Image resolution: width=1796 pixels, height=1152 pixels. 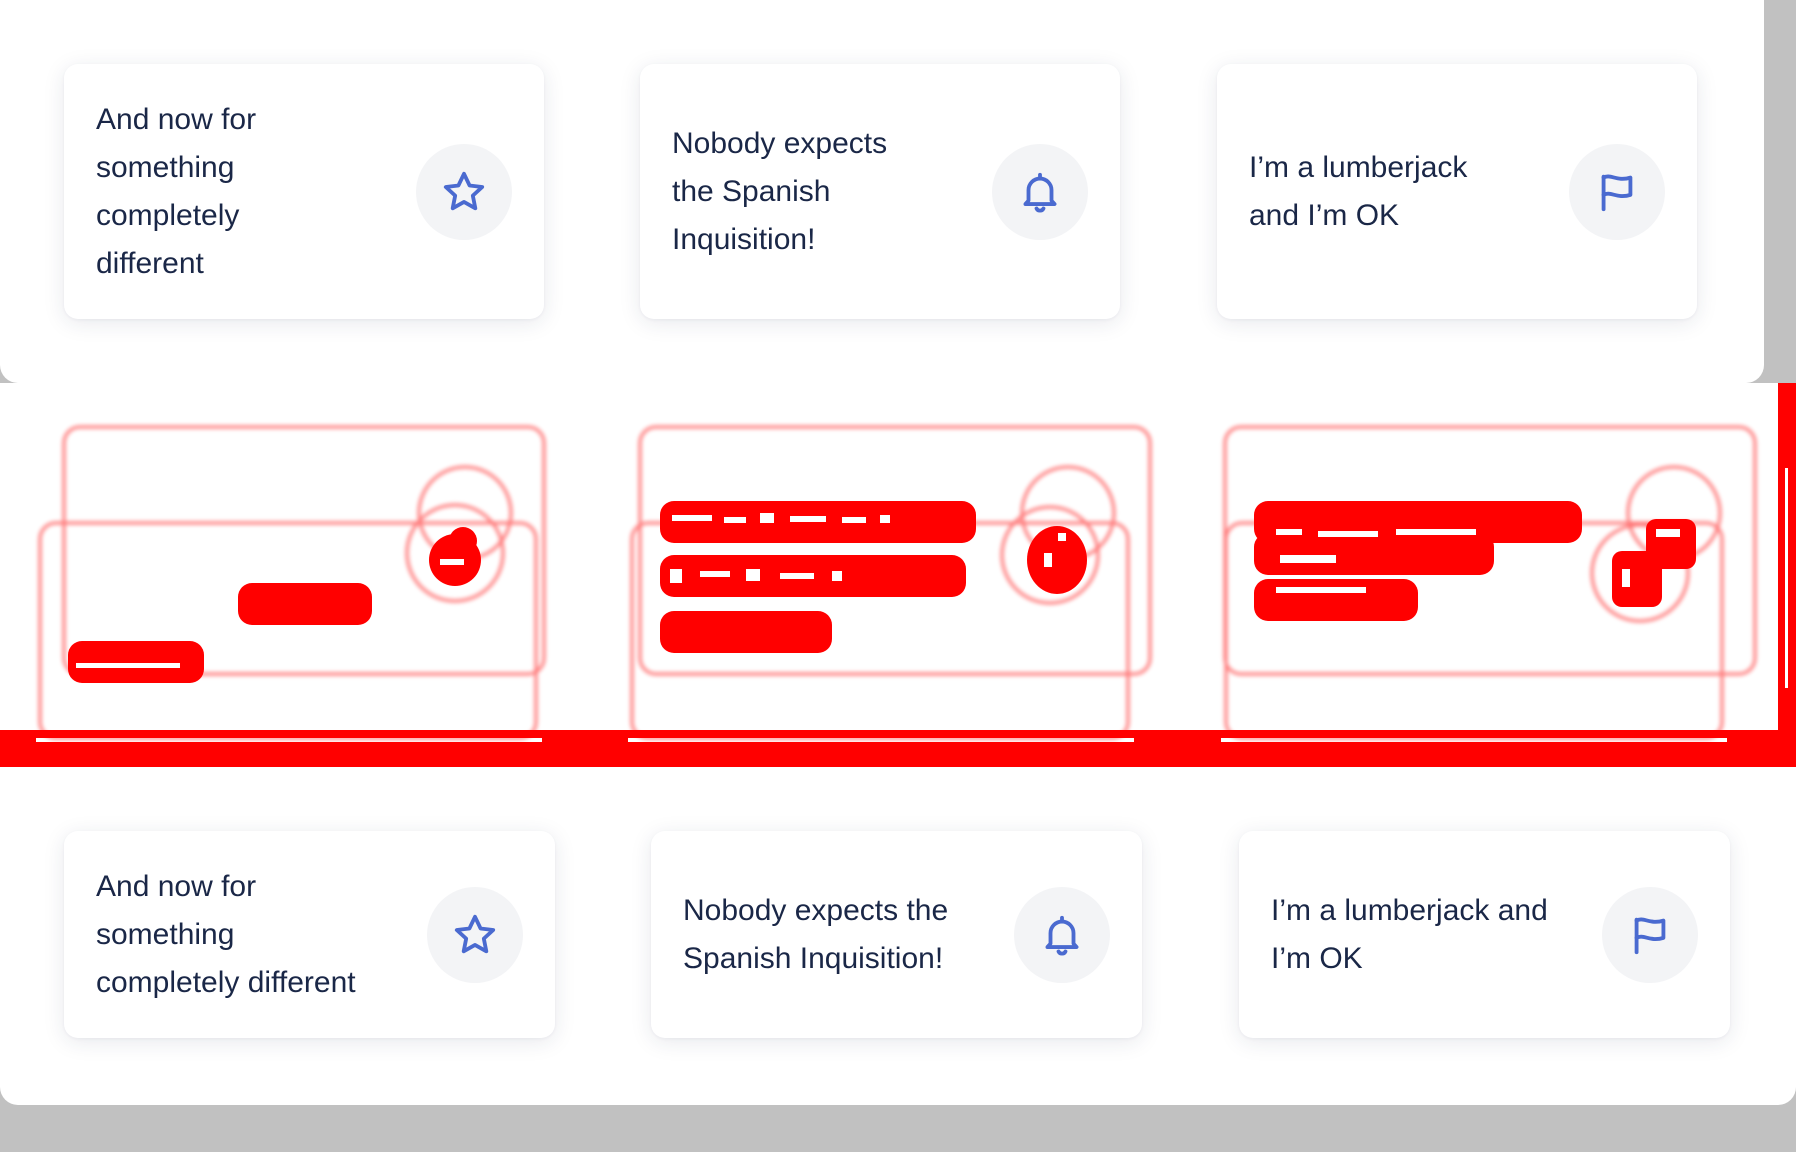 I want to click on card-text-line: completely, so click(x=168, y=215).